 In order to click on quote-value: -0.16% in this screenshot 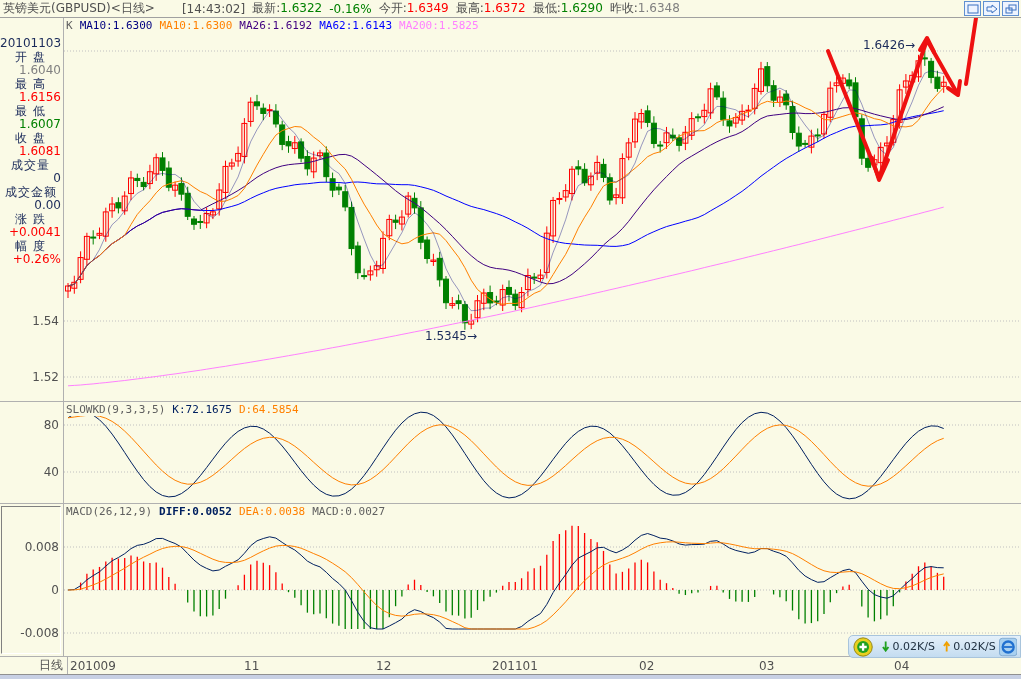, I will do `click(350, 8)`.